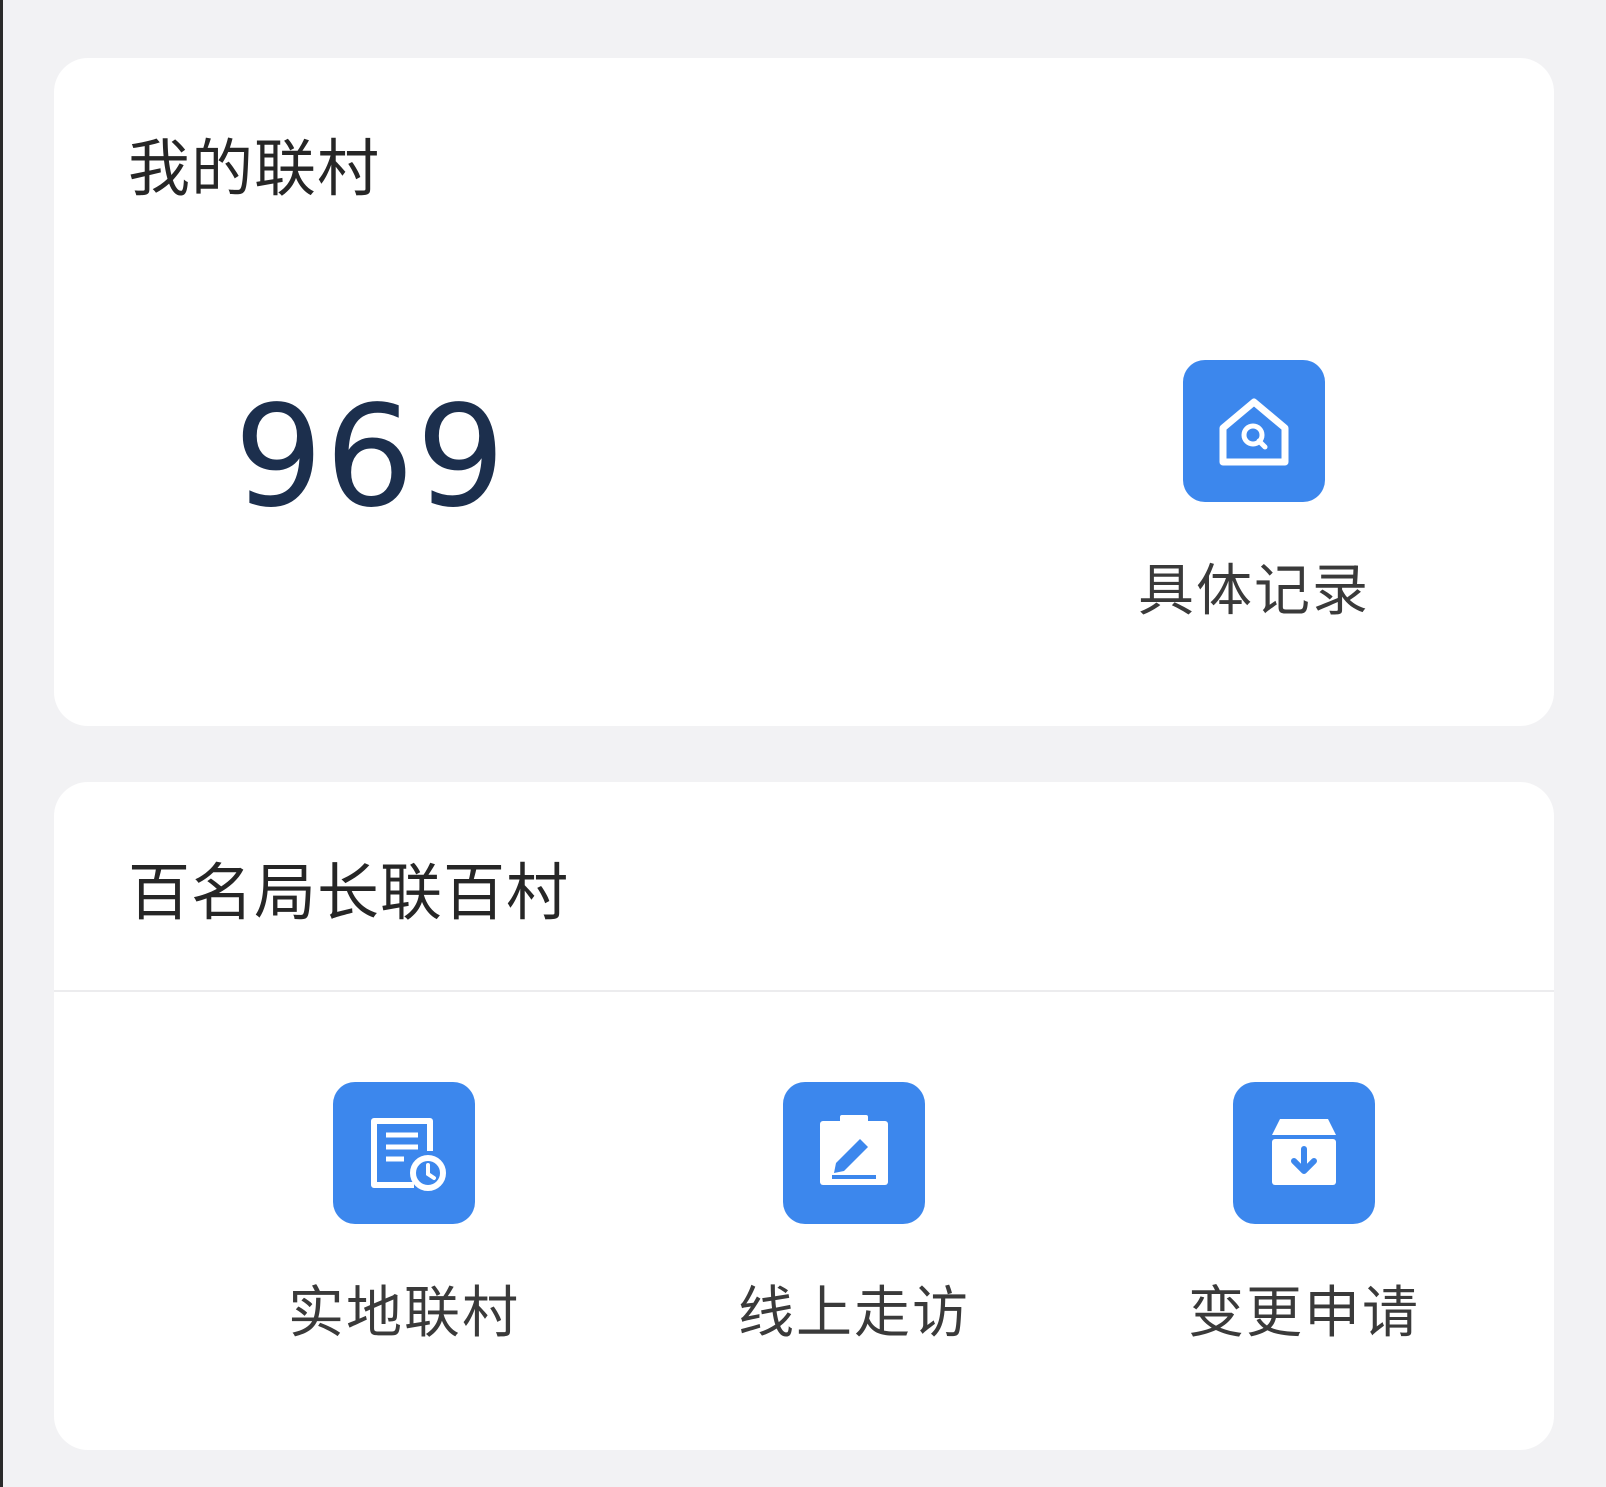 This screenshot has height=1487, width=1606. Describe the element at coordinates (404, 1313) in the screenshot. I see `field-visit-label: 实地联村` at that location.